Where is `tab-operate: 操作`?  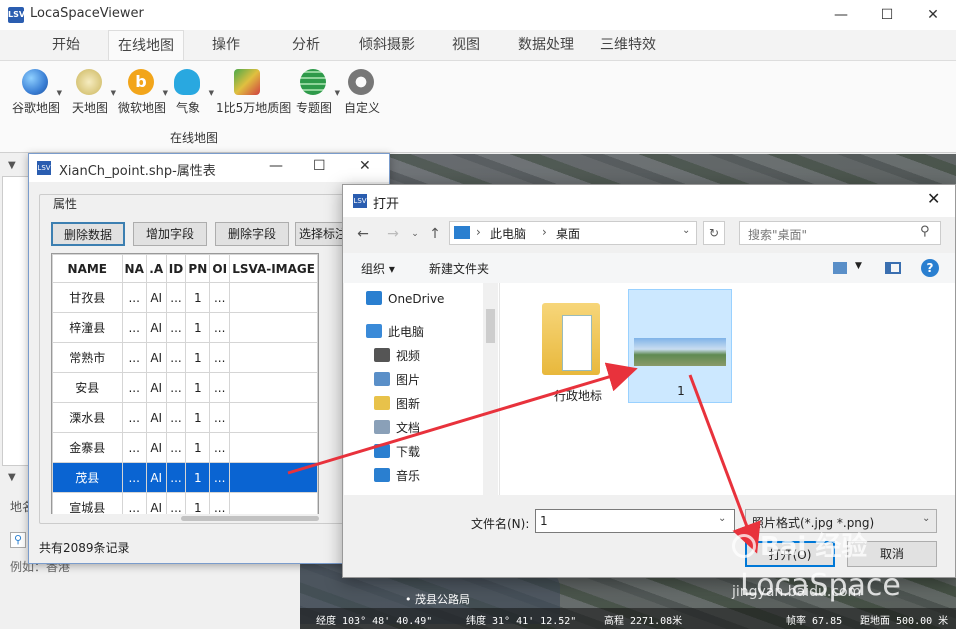 tab-operate: 操作 is located at coordinates (226, 45).